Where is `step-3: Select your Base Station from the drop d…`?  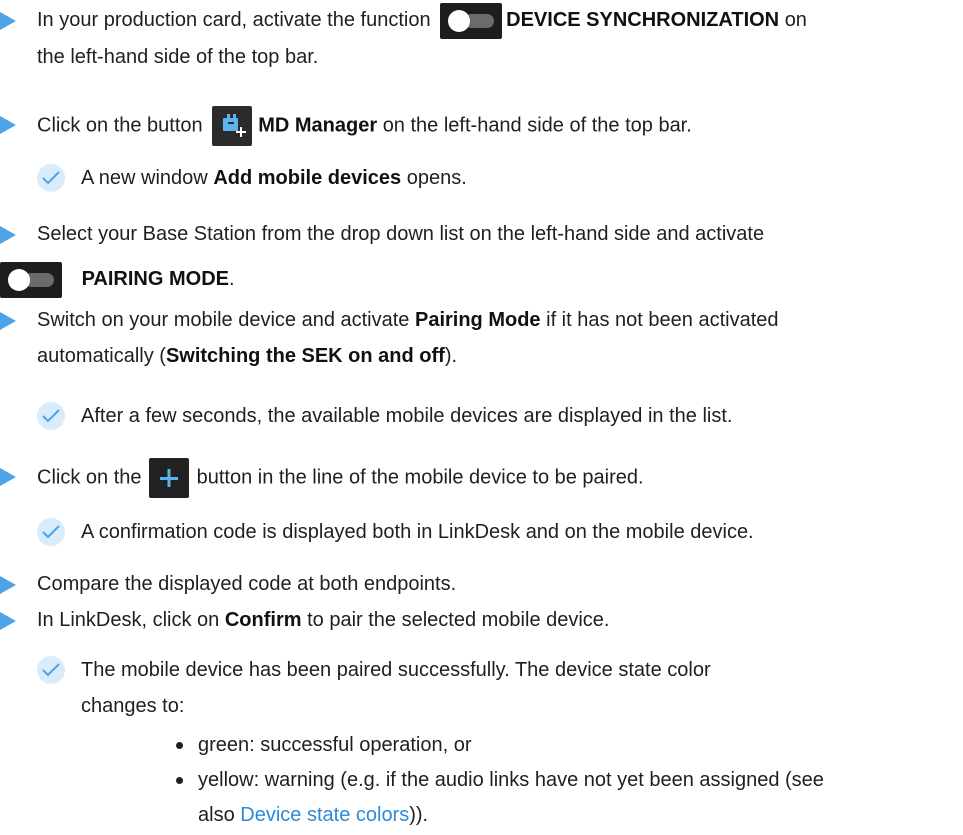
step-3: Select your Base Station from the drop d… is located at coordinates (477, 257).